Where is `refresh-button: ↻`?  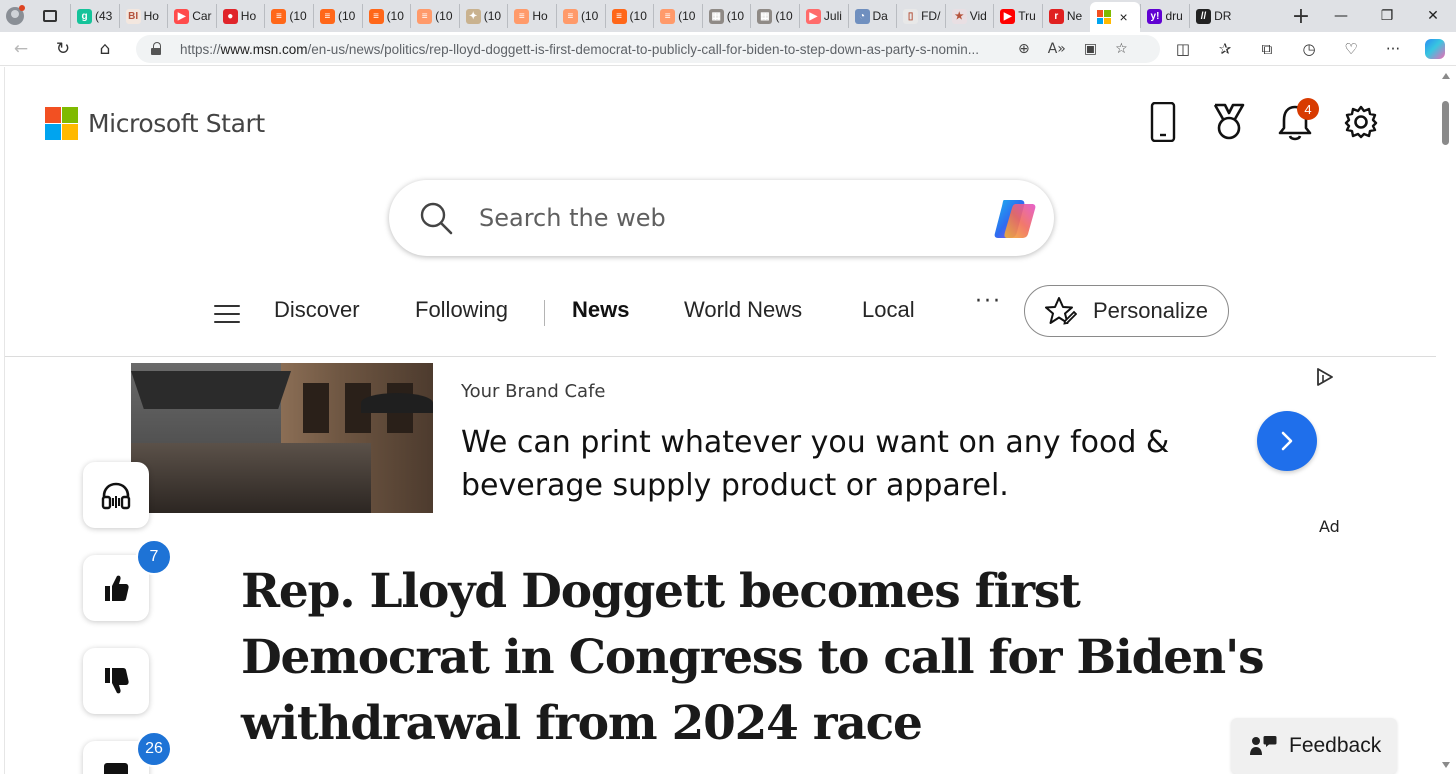 refresh-button: ↻ is located at coordinates (63, 49).